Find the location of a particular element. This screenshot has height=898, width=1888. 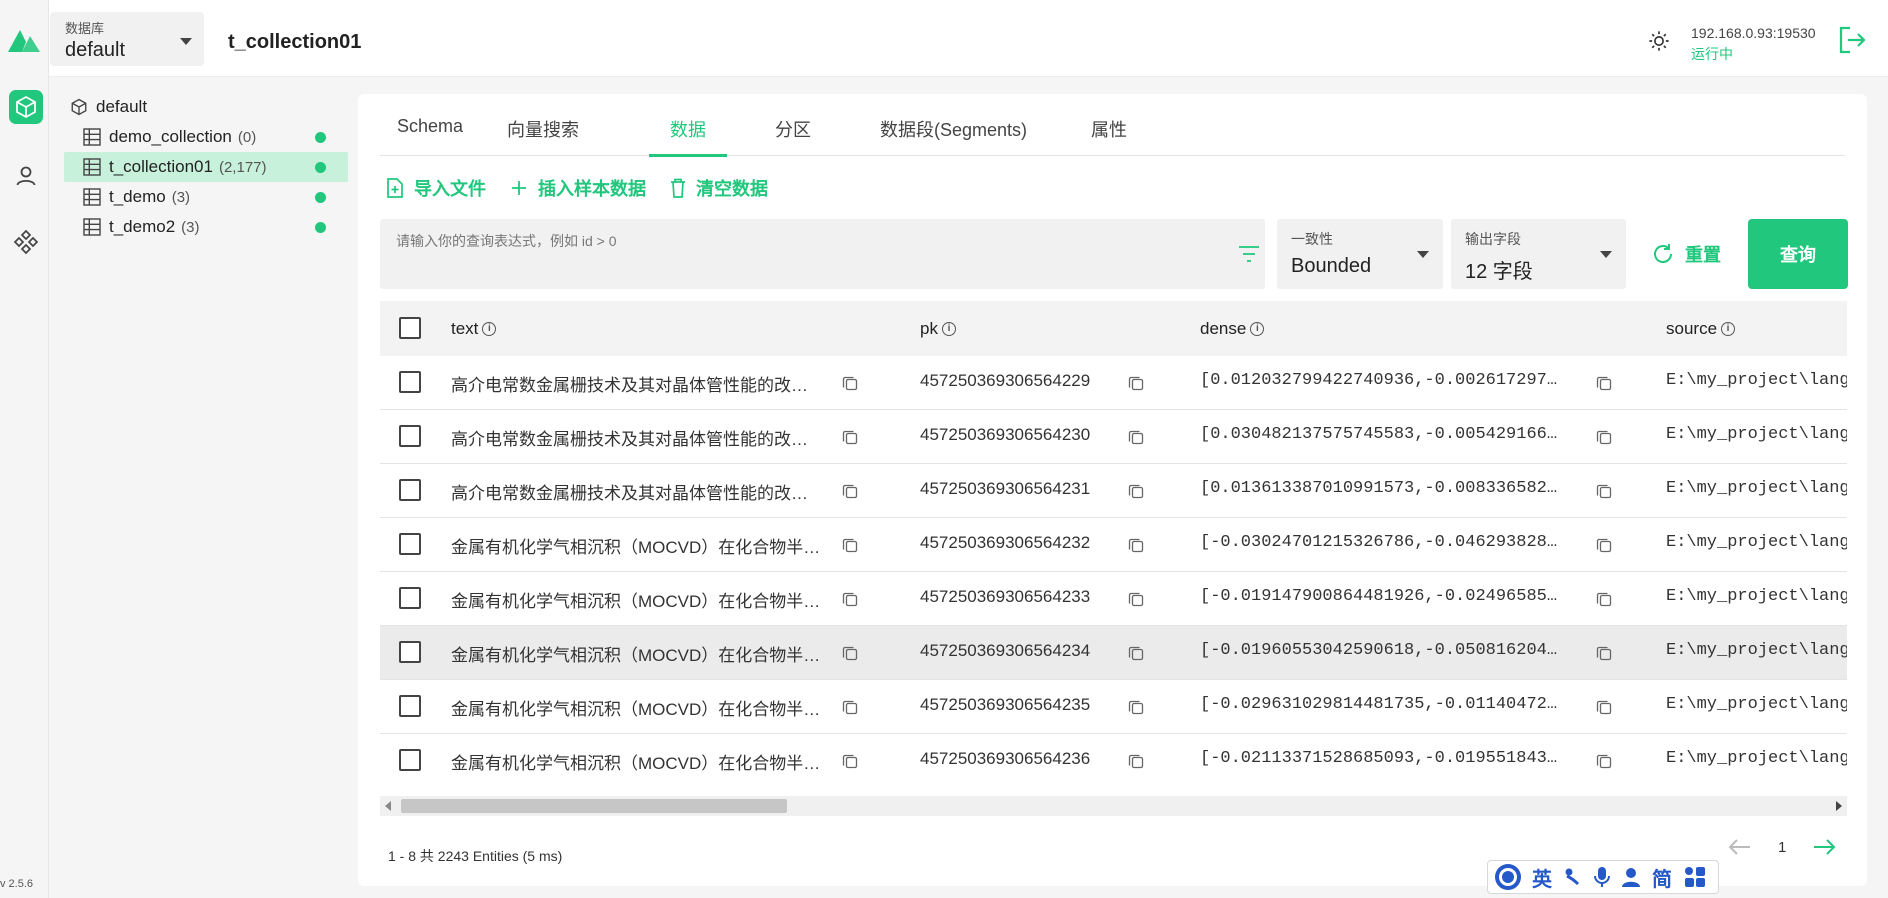

tree-item-collection: t_demo2 (3) is located at coordinates (206, 227).